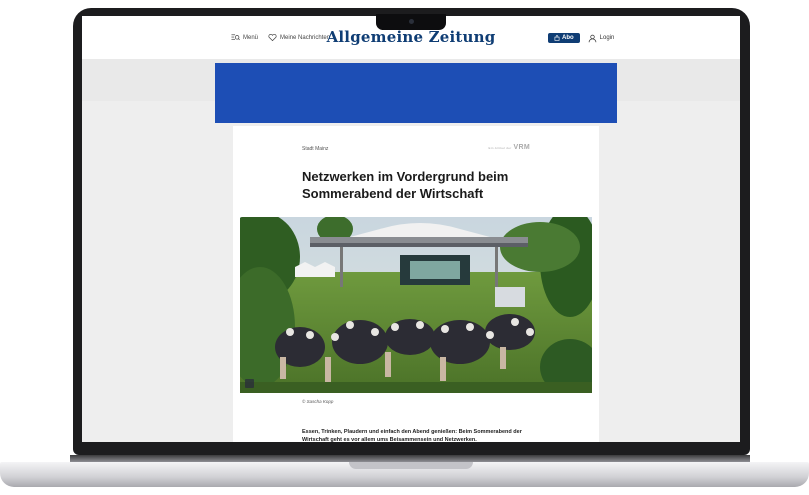 The width and height of the screenshot is (809, 495). I want to click on article-kicker: Stadt Mainz, so click(315, 149).